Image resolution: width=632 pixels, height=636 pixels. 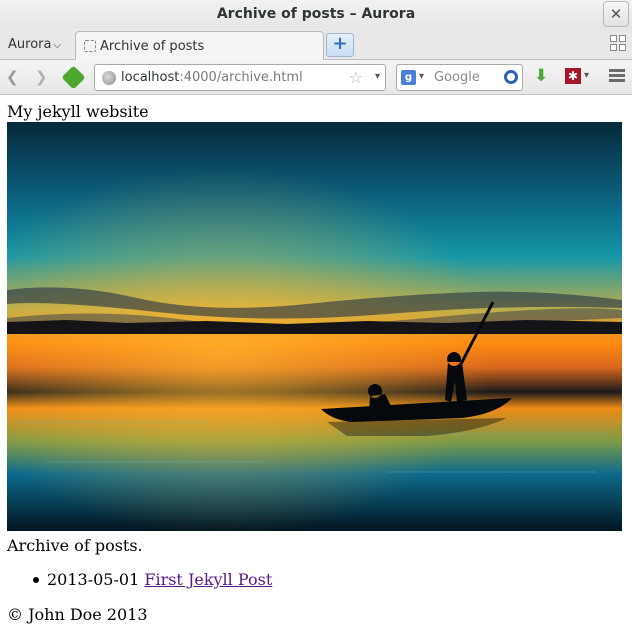 I want to click on addon-icon: ✱, so click(x=573, y=76).